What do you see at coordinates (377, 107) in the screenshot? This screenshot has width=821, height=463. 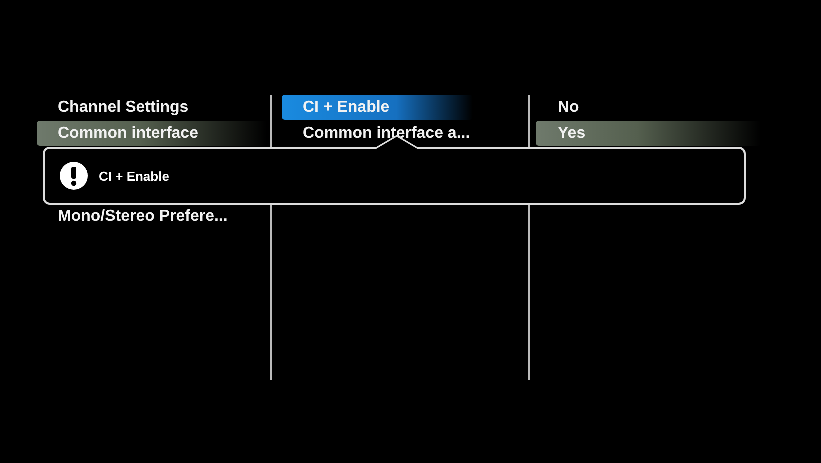 I see `menu-item: CI + Enable` at bounding box center [377, 107].